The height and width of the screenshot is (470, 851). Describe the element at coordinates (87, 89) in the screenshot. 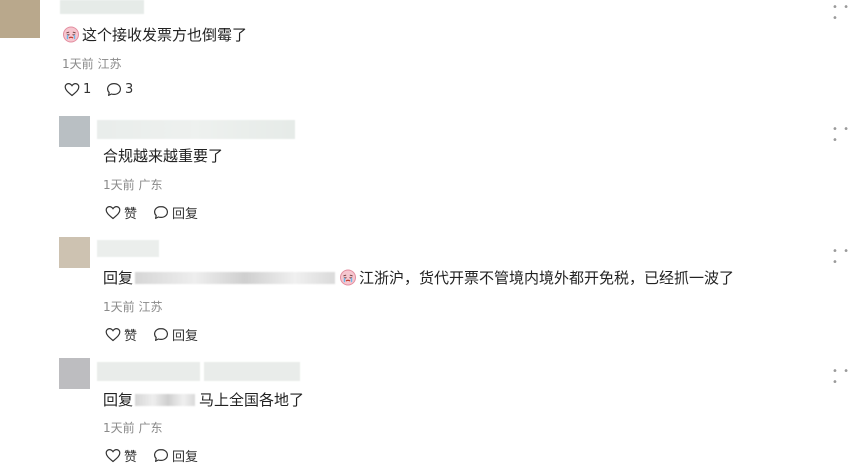

I see `like-count: 1` at that location.